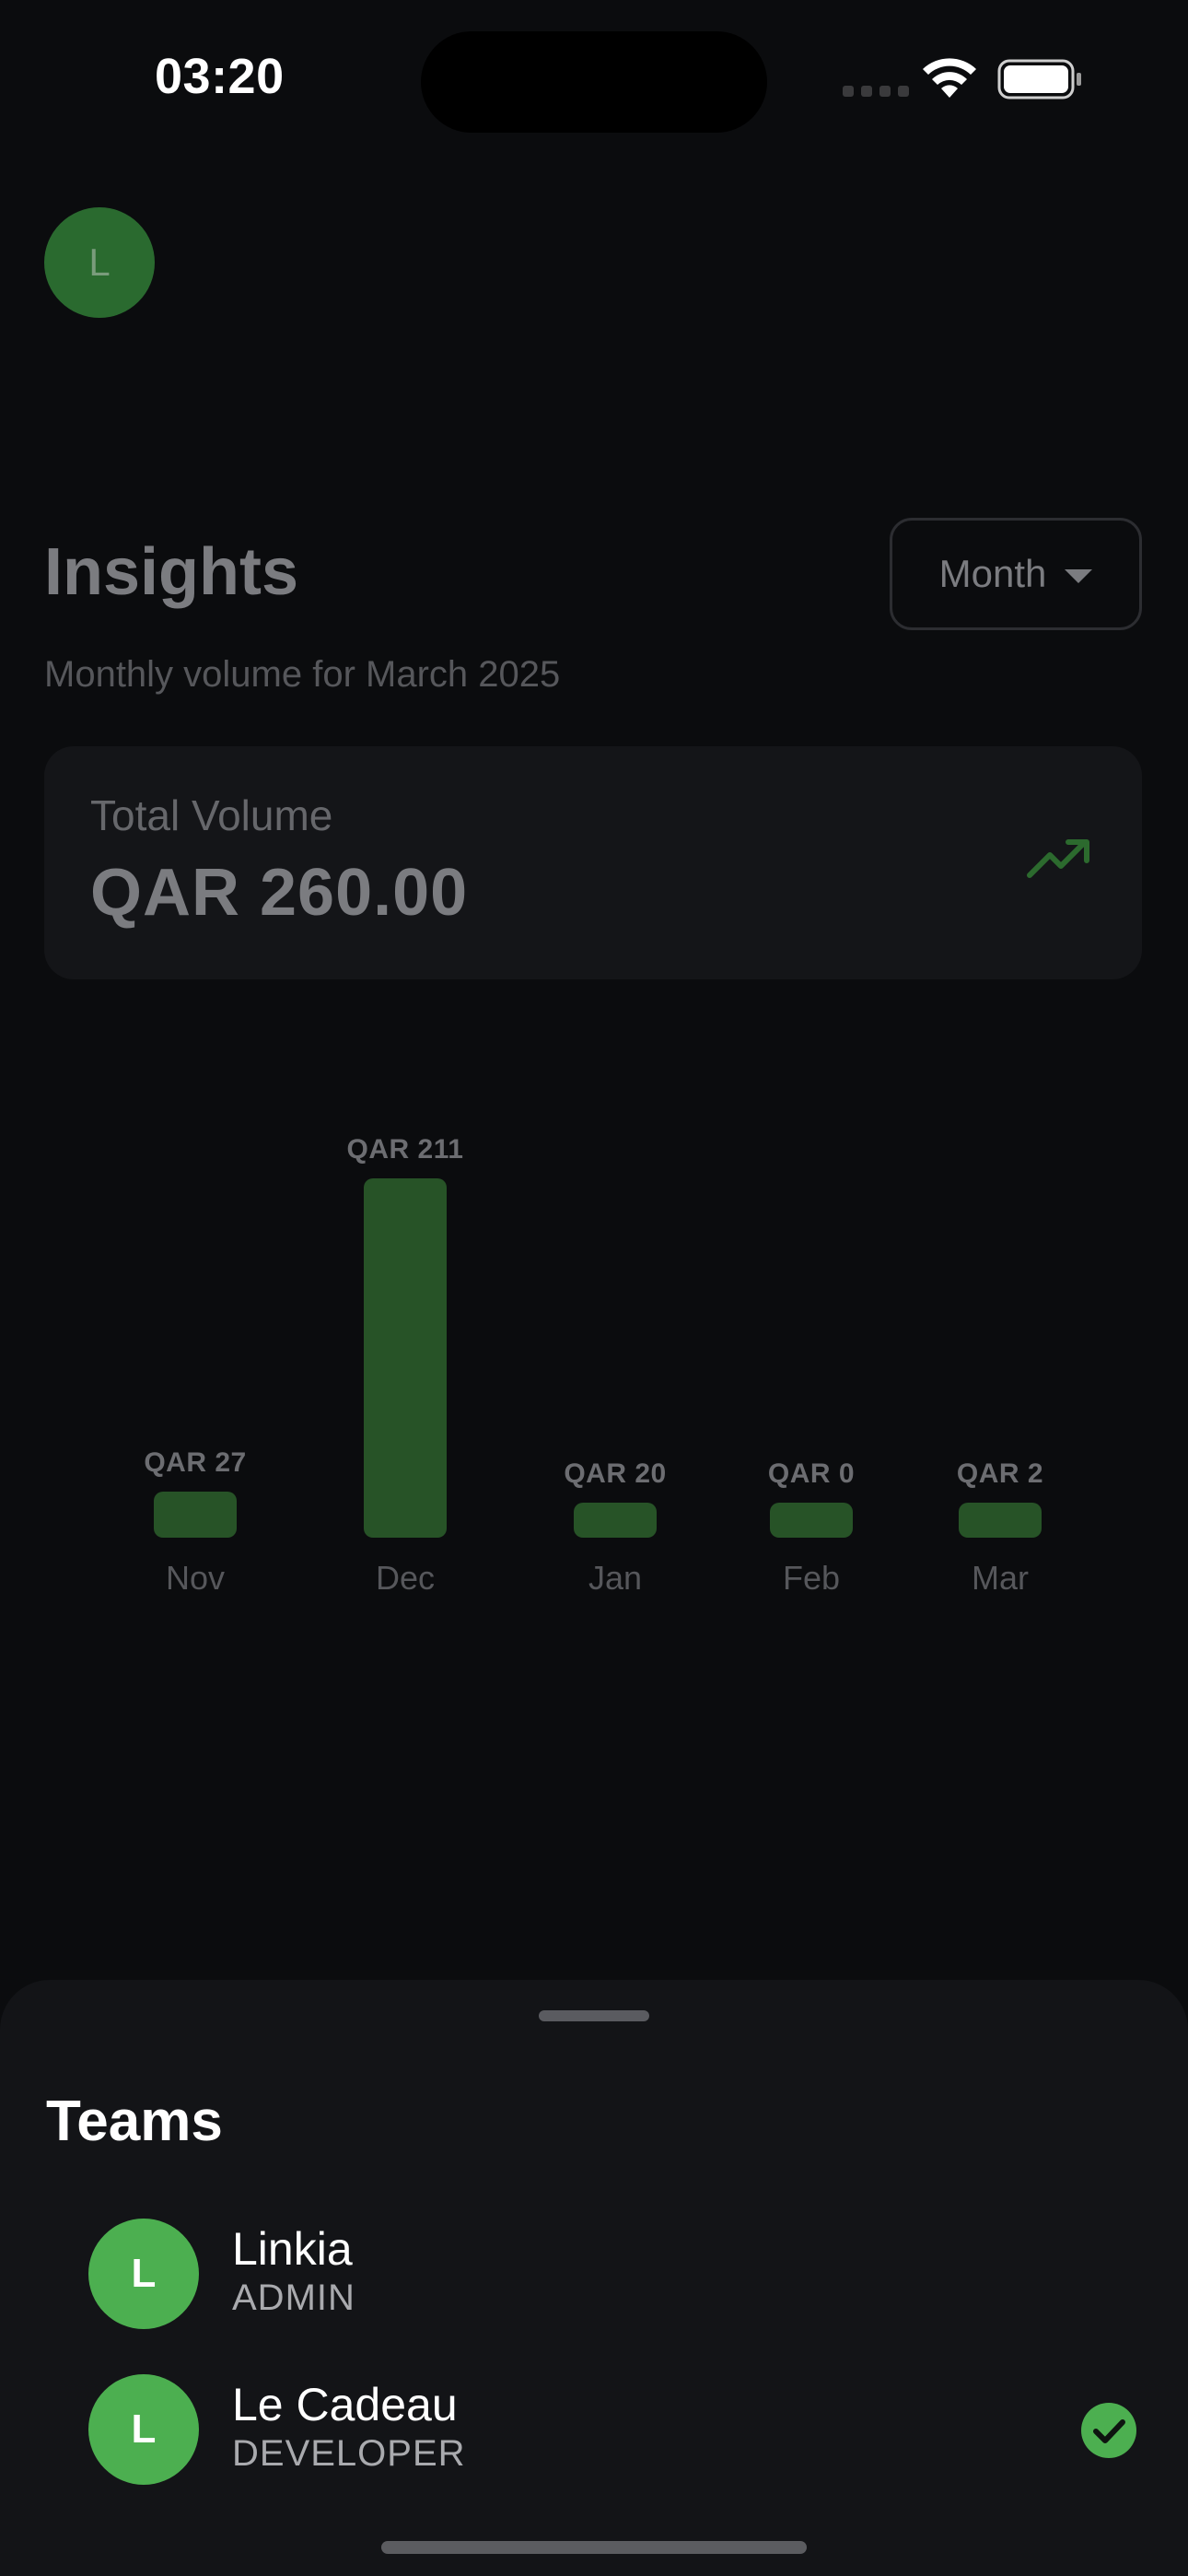 The image size is (1188, 2576). What do you see at coordinates (615, 1578) in the screenshot?
I see `chart-category-label: Jan` at bounding box center [615, 1578].